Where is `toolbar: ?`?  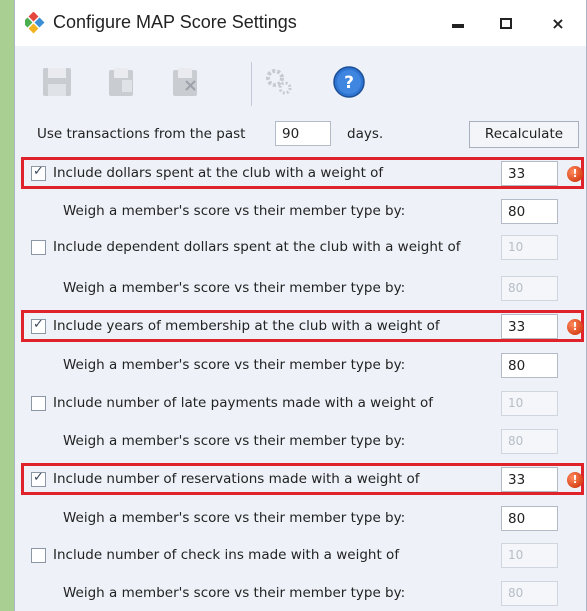
toolbar: ? is located at coordinates (300, 83).